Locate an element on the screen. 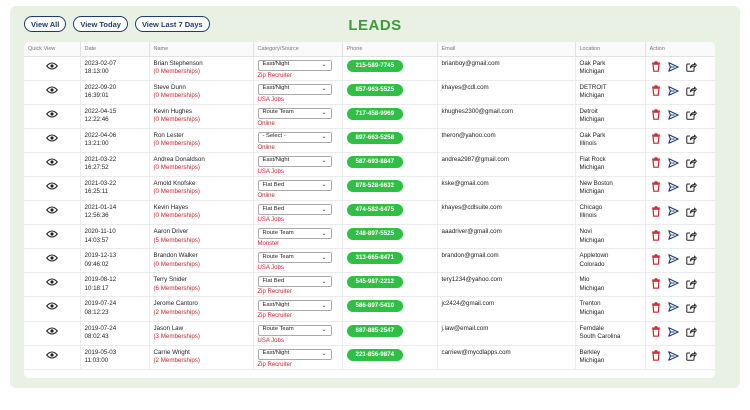 This screenshot has height=410, width=750. lead-name: Aaron Driver is located at coordinates (203, 232).